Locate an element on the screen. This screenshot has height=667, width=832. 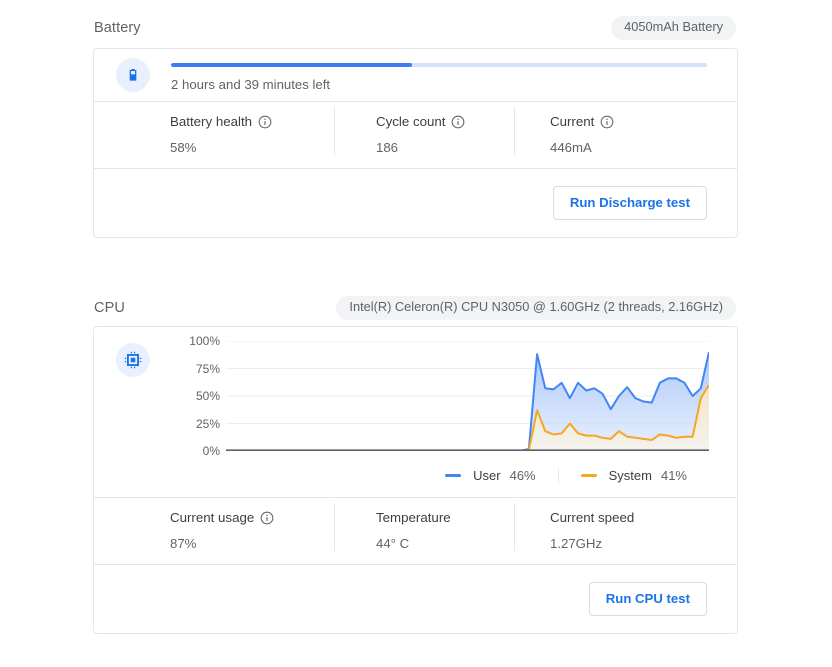
battery-status-row: 2 hours and 39 minutes left is located at coordinates (415, 75).